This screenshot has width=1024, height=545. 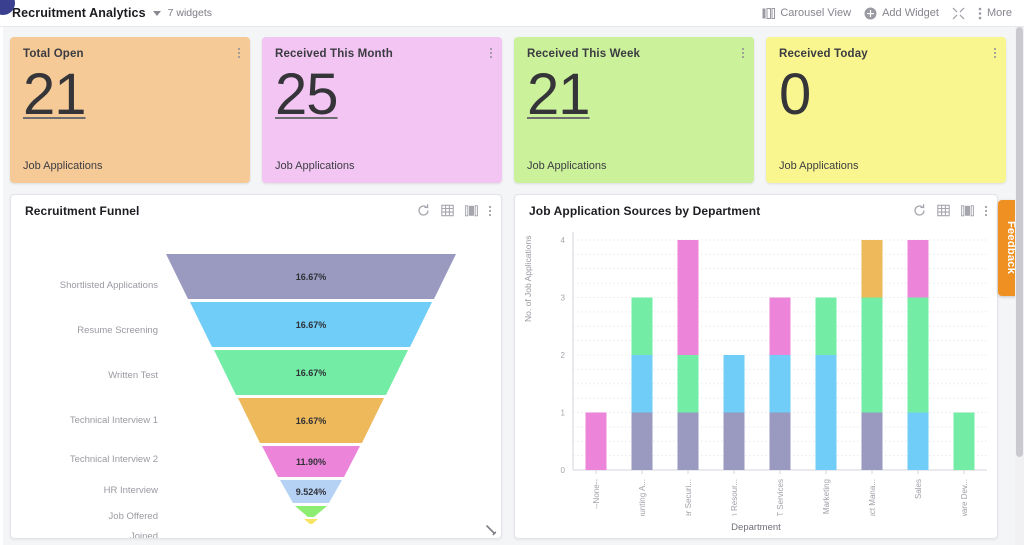 I want to click on widget-count: 7 widgets, so click(x=189, y=13).